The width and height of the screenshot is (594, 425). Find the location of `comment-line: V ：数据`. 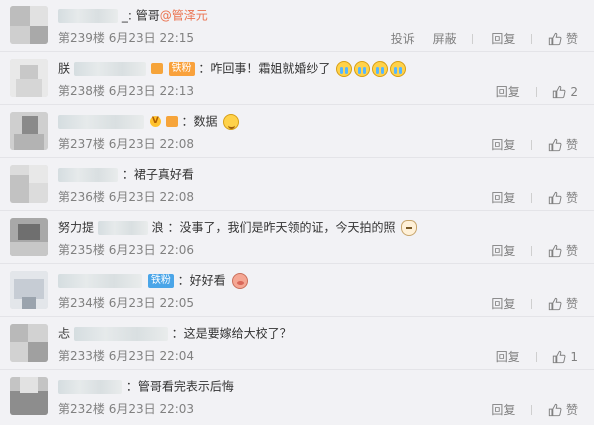

comment-line: V ：数据 is located at coordinates (149, 121).